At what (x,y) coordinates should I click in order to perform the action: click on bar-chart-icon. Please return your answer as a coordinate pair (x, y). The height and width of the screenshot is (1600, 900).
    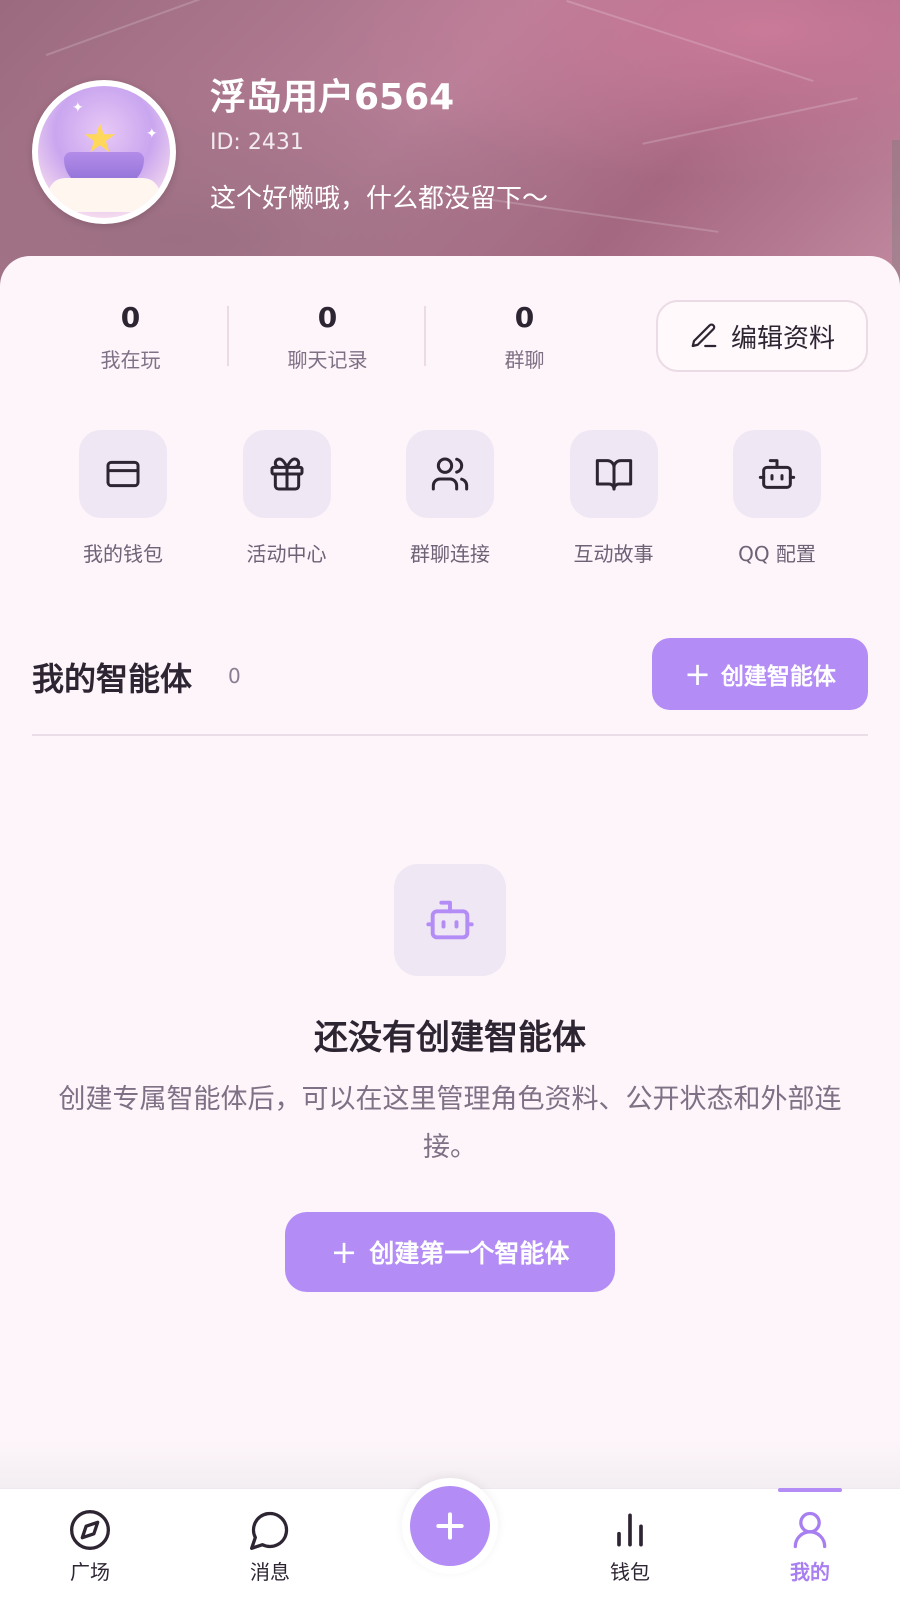
    Looking at the image, I should click on (630, 1530).